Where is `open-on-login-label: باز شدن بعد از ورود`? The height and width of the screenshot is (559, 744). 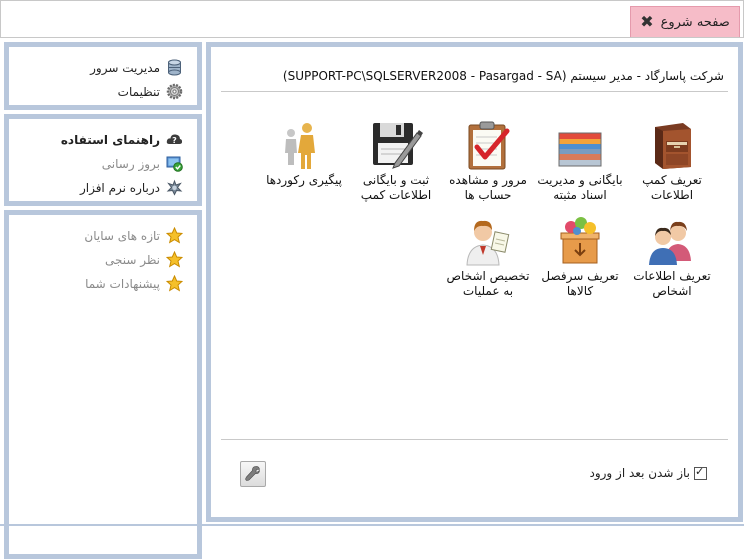 open-on-login-label: باز شدن بعد از ورود is located at coordinates (640, 473).